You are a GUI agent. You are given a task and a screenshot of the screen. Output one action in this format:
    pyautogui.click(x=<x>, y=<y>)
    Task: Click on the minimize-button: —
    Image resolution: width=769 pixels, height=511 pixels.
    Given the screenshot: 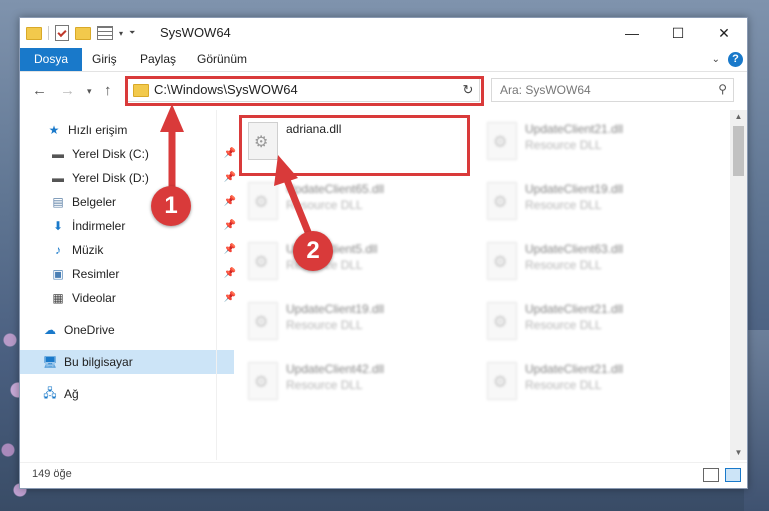 What is the action you would take?
    pyautogui.click(x=632, y=33)
    